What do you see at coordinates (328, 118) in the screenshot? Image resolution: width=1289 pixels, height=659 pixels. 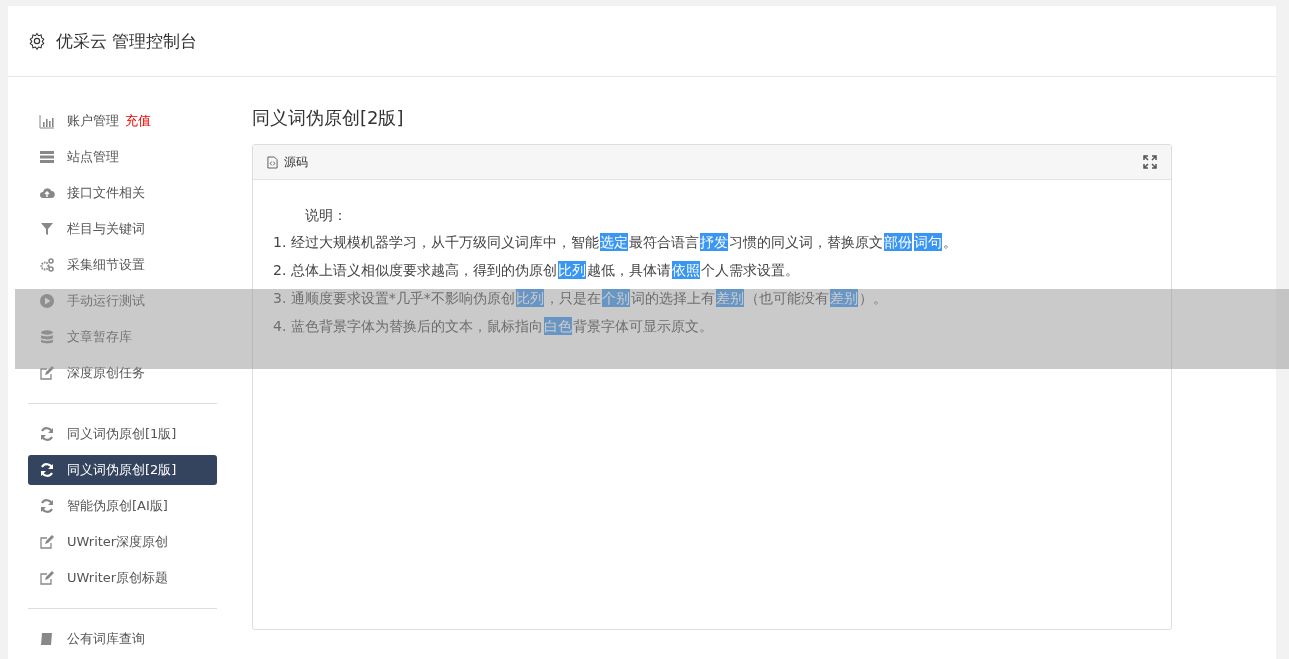 I see `page-title: 同义词伪原创[2版]` at bounding box center [328, 118].